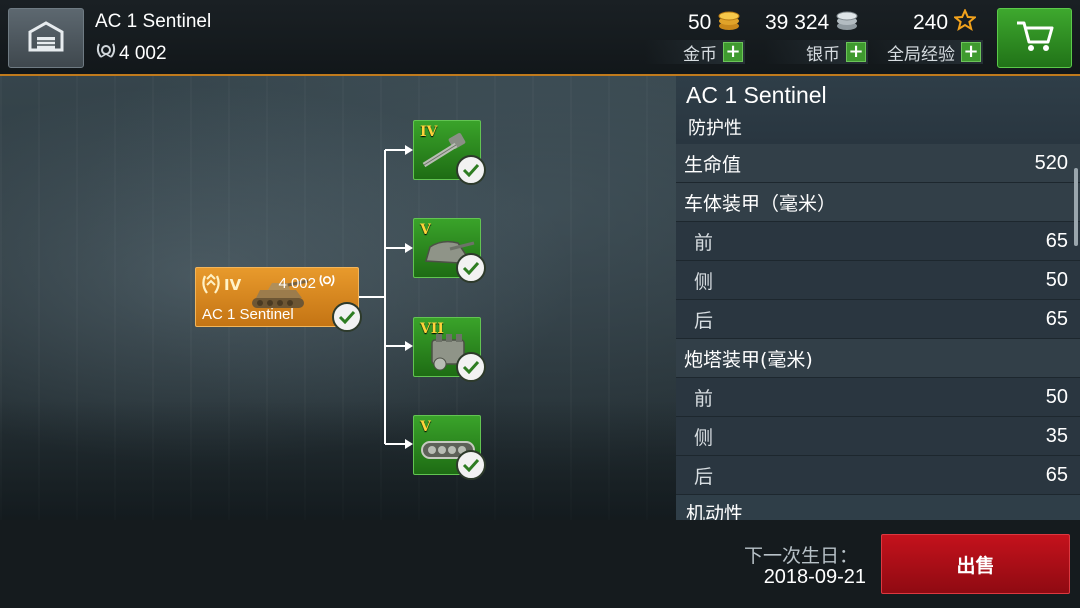 This screenshot has height=608, width=1080. Describe the element at coordinates (878, 507) in the screenshot. I see `stats-section-mobility: 机动性` at that location.